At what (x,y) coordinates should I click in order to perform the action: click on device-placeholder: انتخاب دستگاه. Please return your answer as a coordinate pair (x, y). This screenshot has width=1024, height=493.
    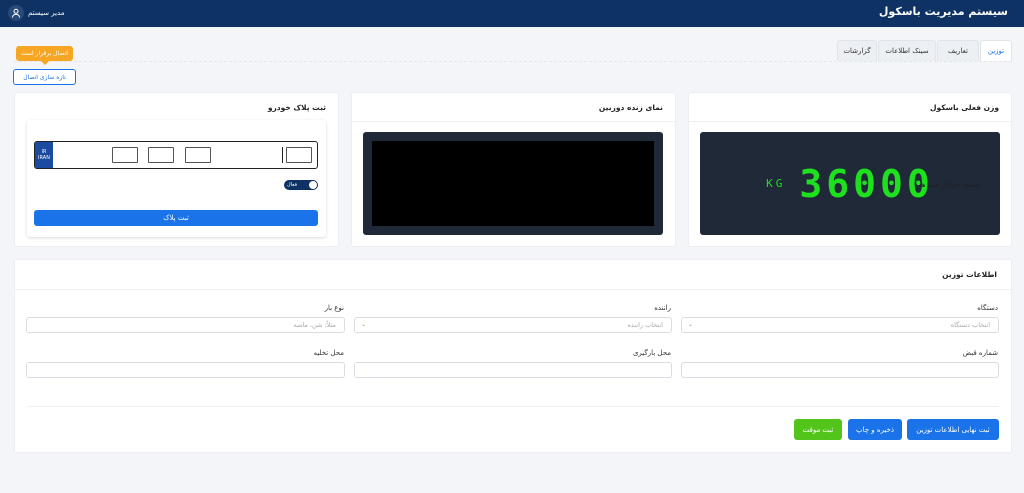
    Looking at the image, I should click on (970, 325).